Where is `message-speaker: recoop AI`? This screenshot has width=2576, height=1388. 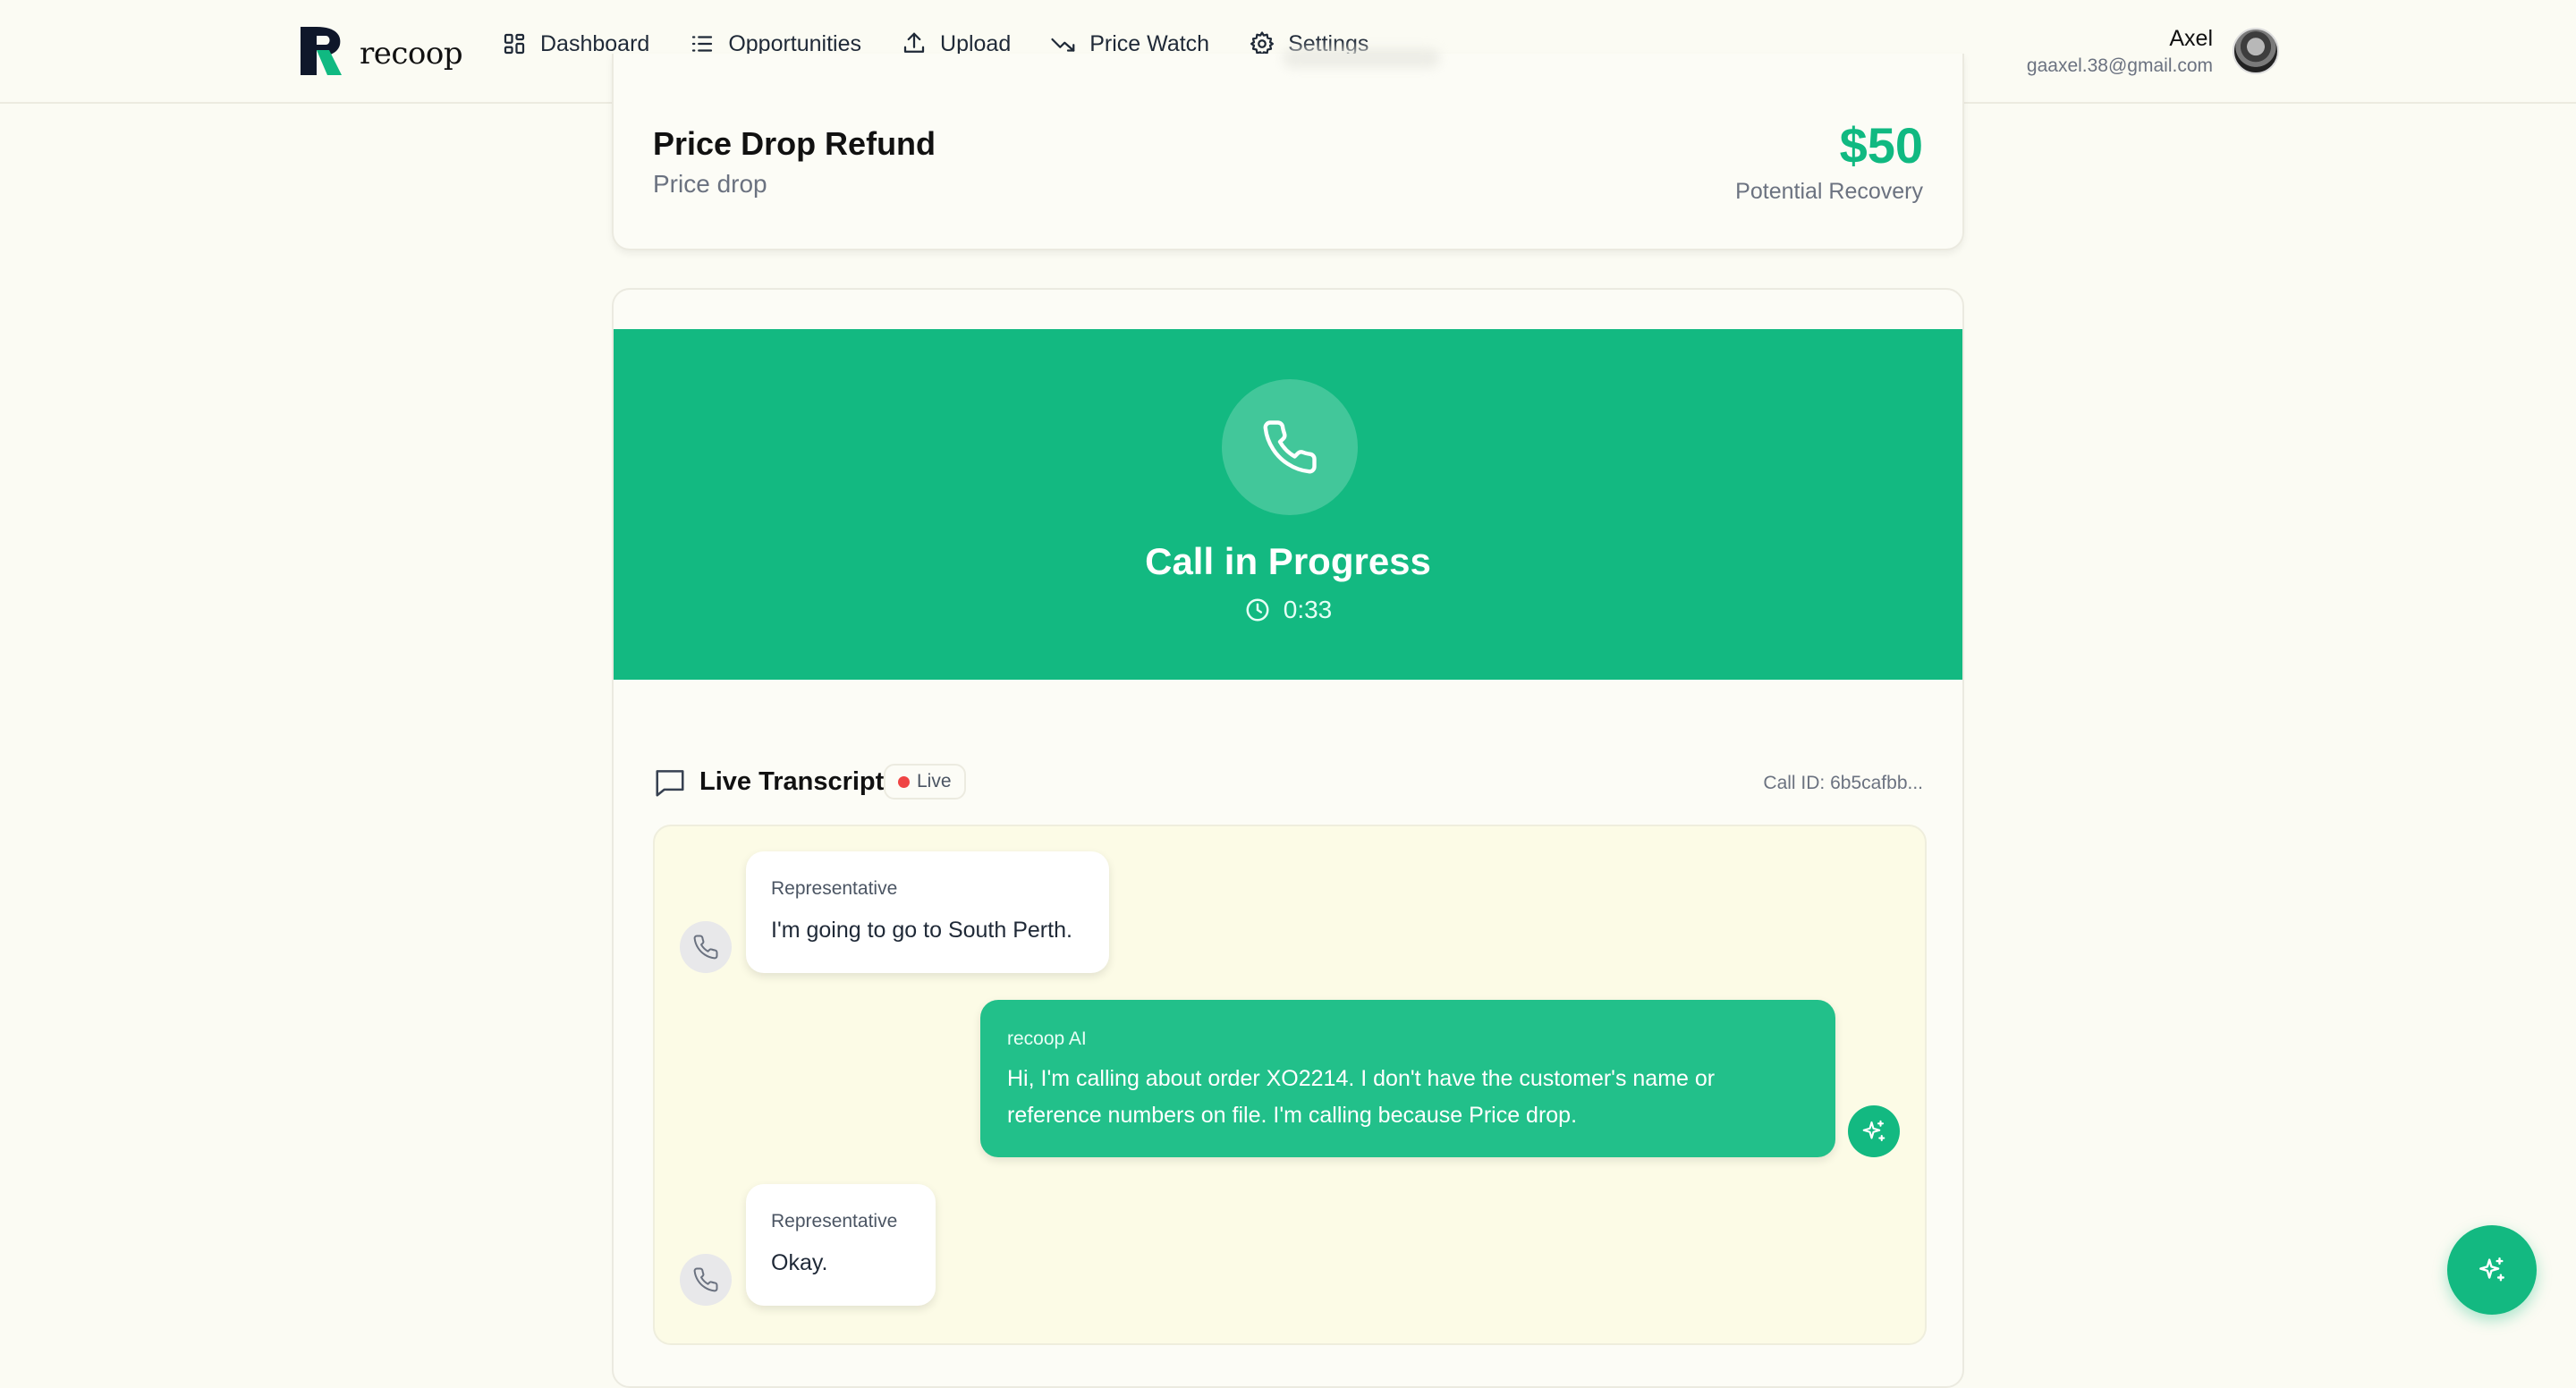 message-speaker: recoop AI is located at coordinates (1047, 1039).